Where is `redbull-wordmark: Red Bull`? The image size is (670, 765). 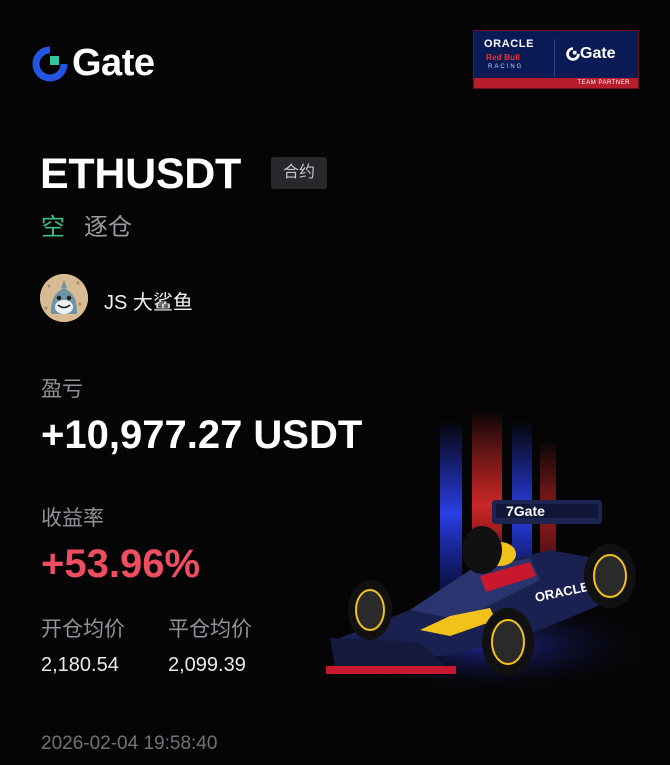
redbull-wordmark: Red Bull is located at coordinates (503, 57).